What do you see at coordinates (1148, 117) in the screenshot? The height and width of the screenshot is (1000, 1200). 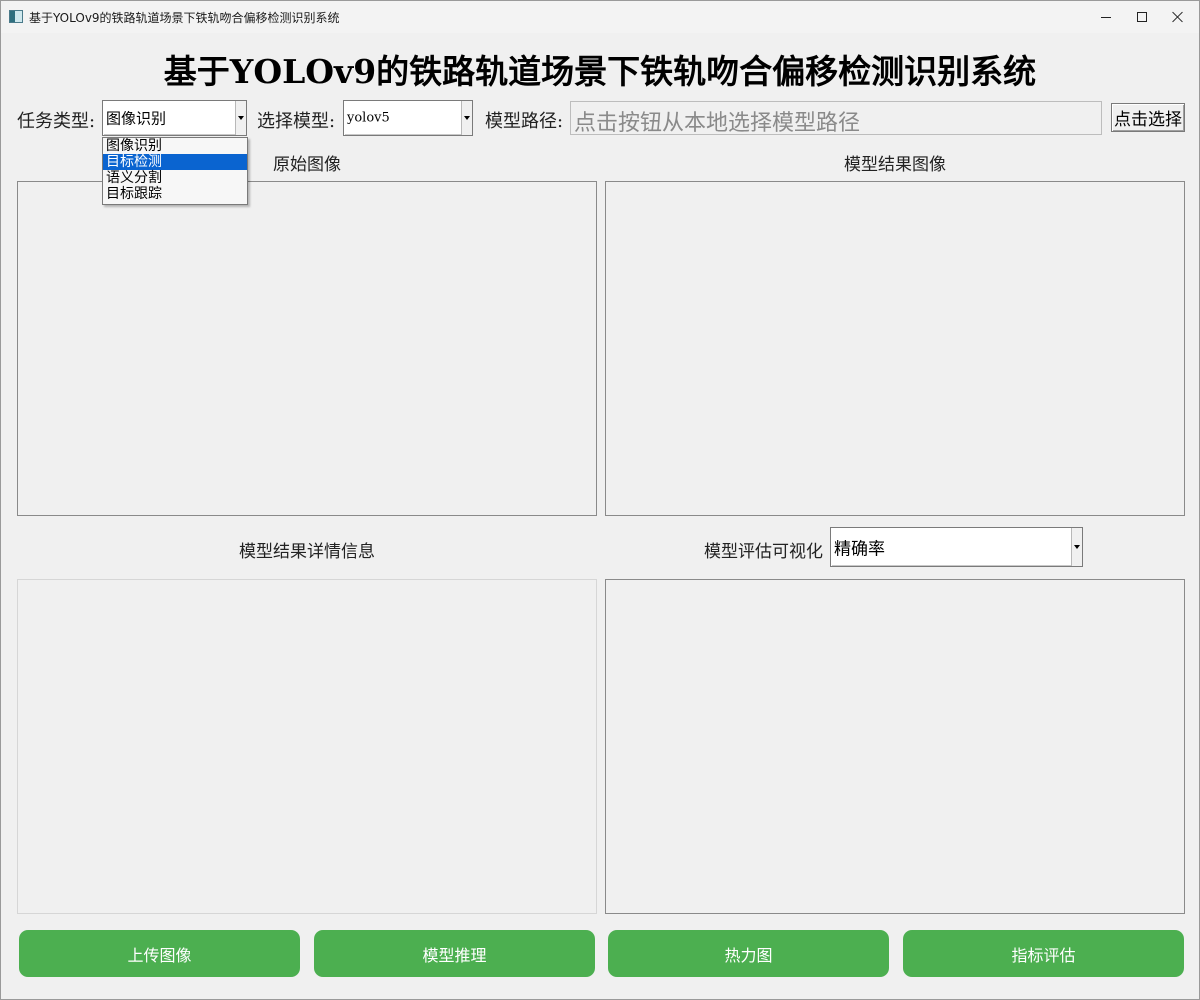 I see `select-model-path-button: 点击选择` at bounding box center [1148, 117].